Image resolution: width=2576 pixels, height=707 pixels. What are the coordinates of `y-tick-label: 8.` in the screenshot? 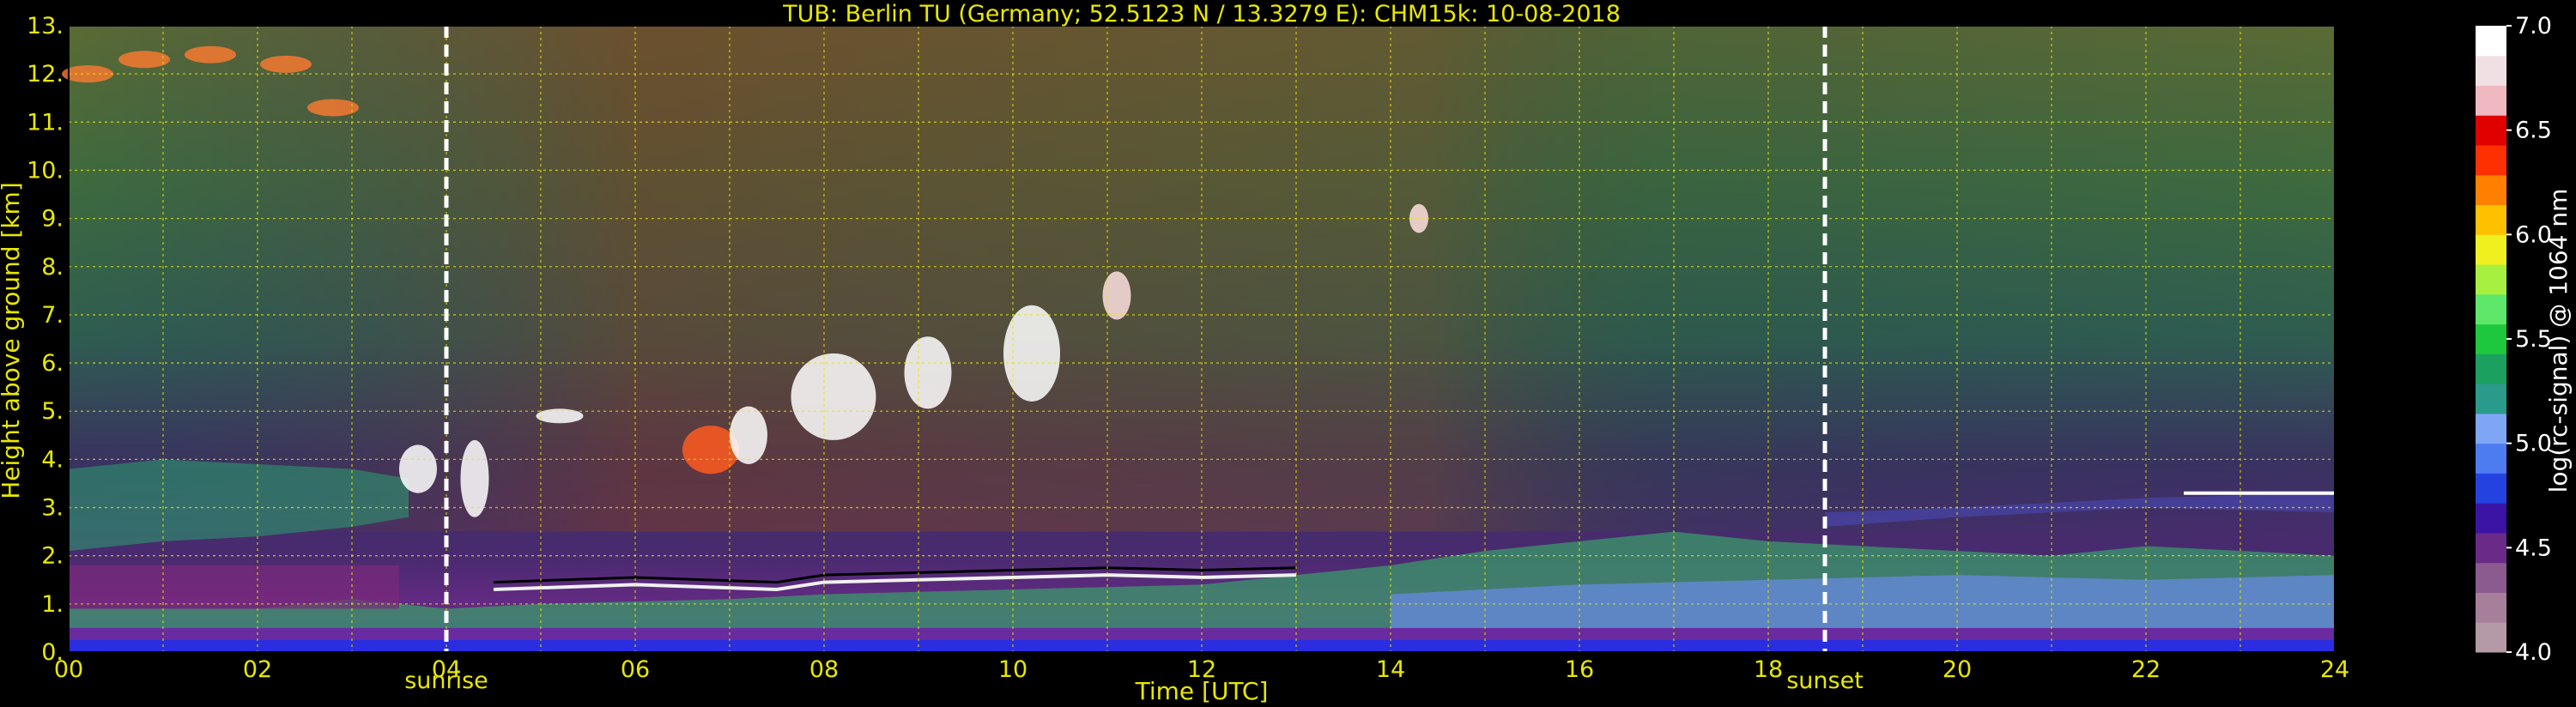 It's located at (52, 267).